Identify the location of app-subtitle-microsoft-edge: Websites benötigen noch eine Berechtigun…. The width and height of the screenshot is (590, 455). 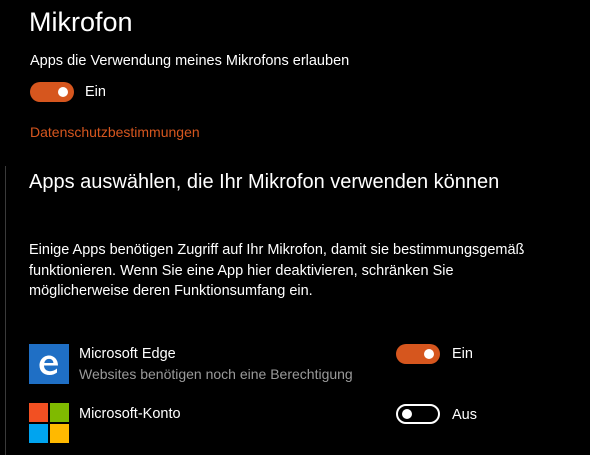
(216, 374).